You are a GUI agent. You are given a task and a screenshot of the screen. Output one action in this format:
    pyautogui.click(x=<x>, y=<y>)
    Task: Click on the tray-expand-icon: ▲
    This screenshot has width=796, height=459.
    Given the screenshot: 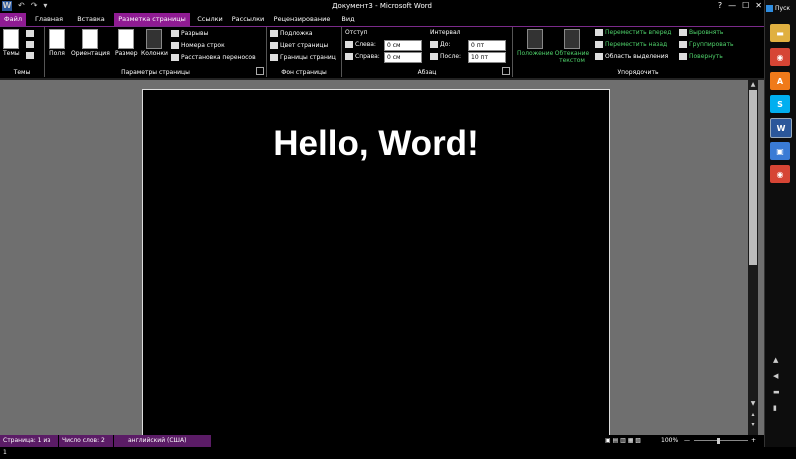 What is the action you would take?
    pyautogui.click(x=775, y=360)
    